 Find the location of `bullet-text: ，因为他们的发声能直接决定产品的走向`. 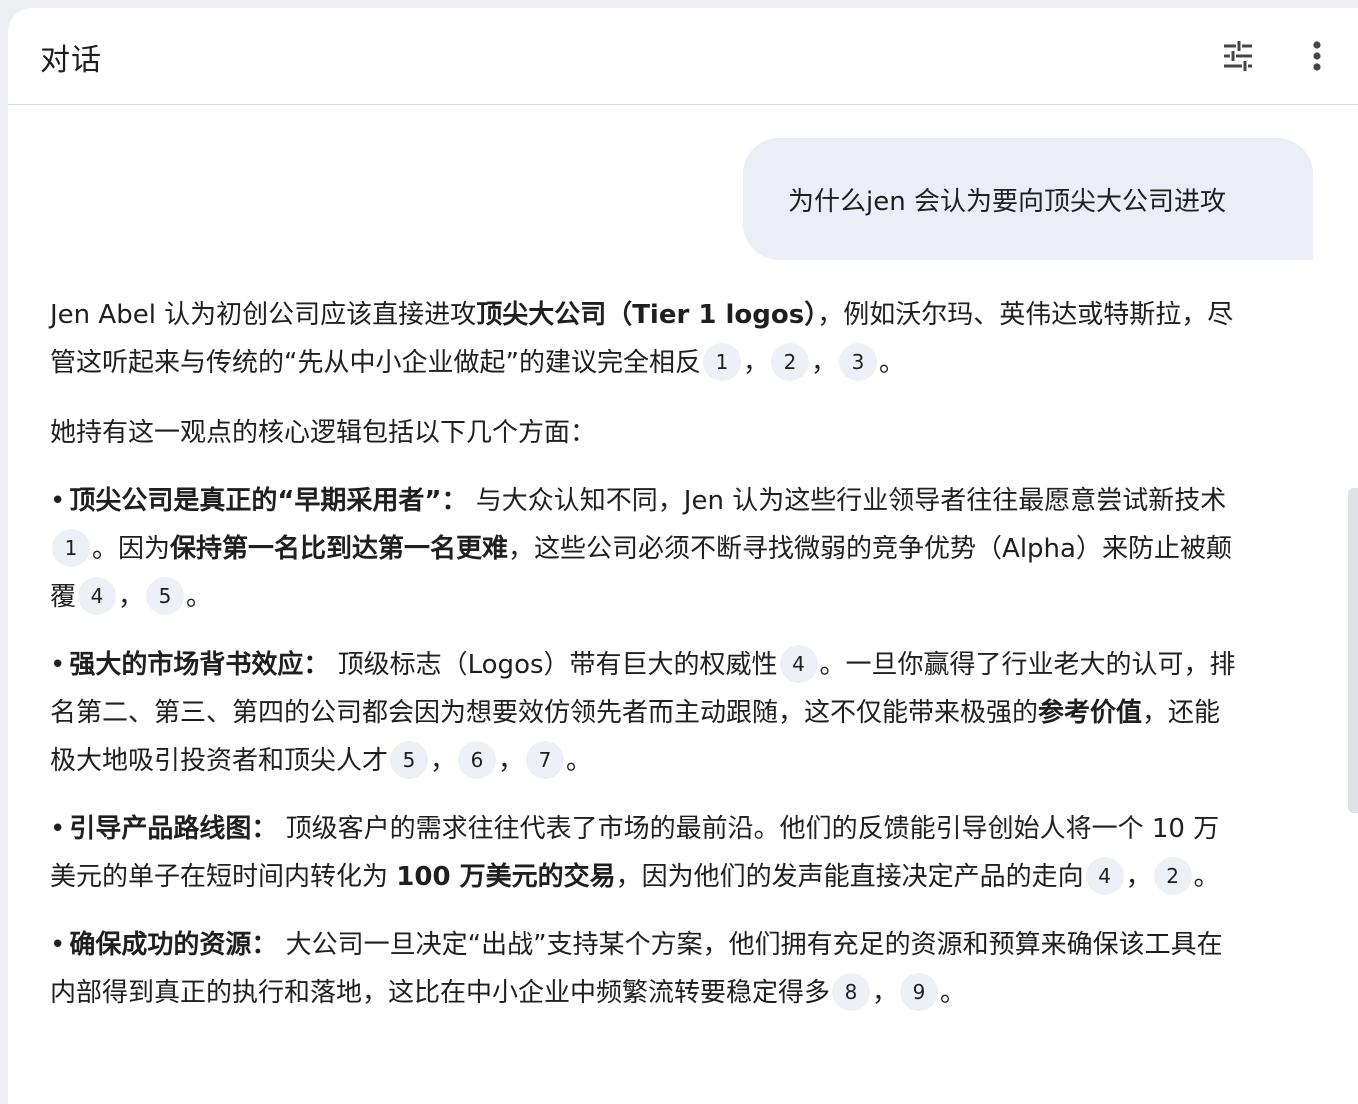

bullet-text: ，因为他们的发声能直接决定产品的走向 is located at coordinates (849, 877).